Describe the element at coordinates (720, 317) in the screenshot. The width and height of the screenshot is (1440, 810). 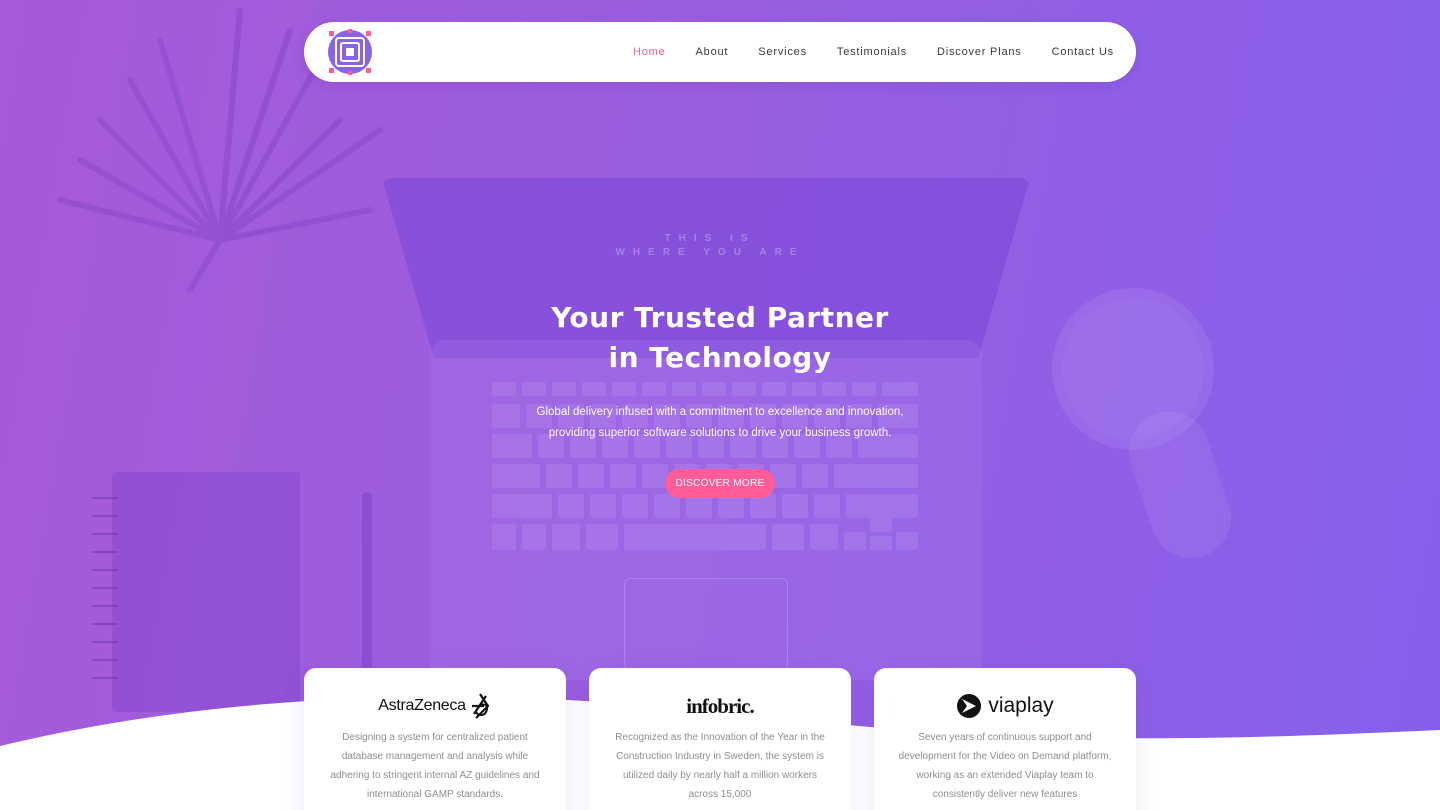
I see `hero-title-line-1: Your Trusted Partner` at that location.